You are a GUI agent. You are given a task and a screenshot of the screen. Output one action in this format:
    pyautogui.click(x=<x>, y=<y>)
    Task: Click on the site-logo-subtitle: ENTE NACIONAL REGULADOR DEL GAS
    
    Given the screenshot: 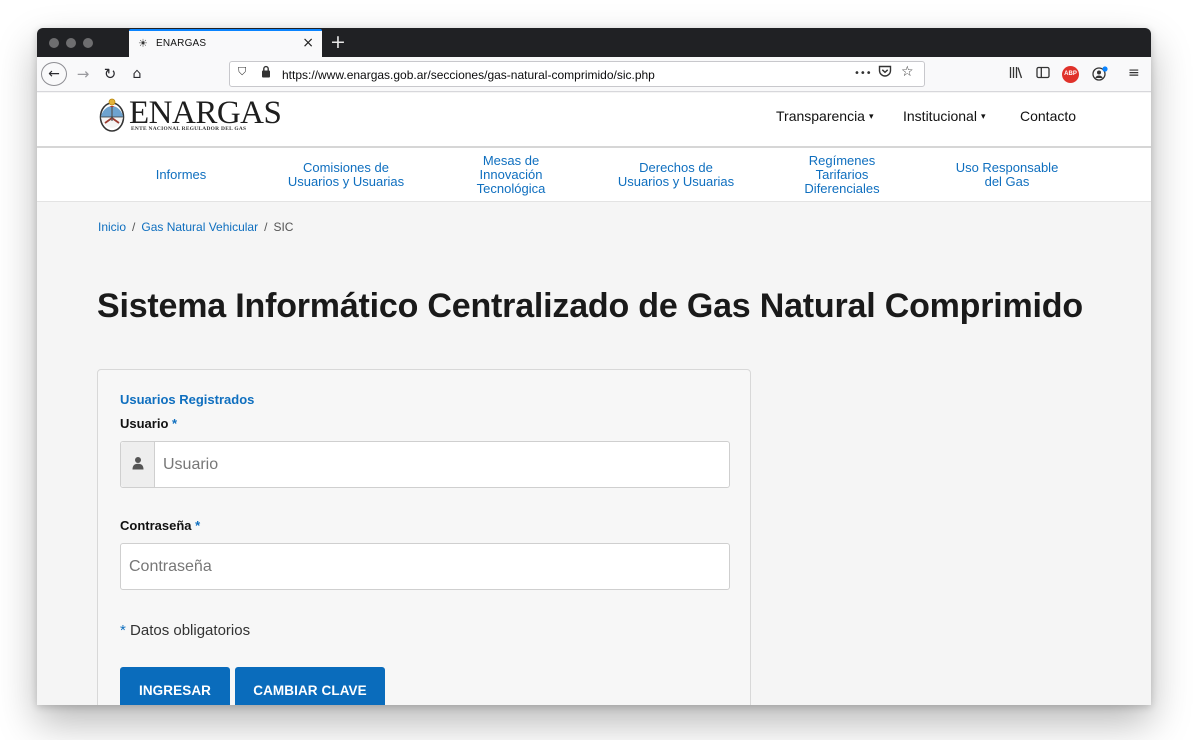 What is the action you would take?
    pyautogui.click(x=189, y=129)
    